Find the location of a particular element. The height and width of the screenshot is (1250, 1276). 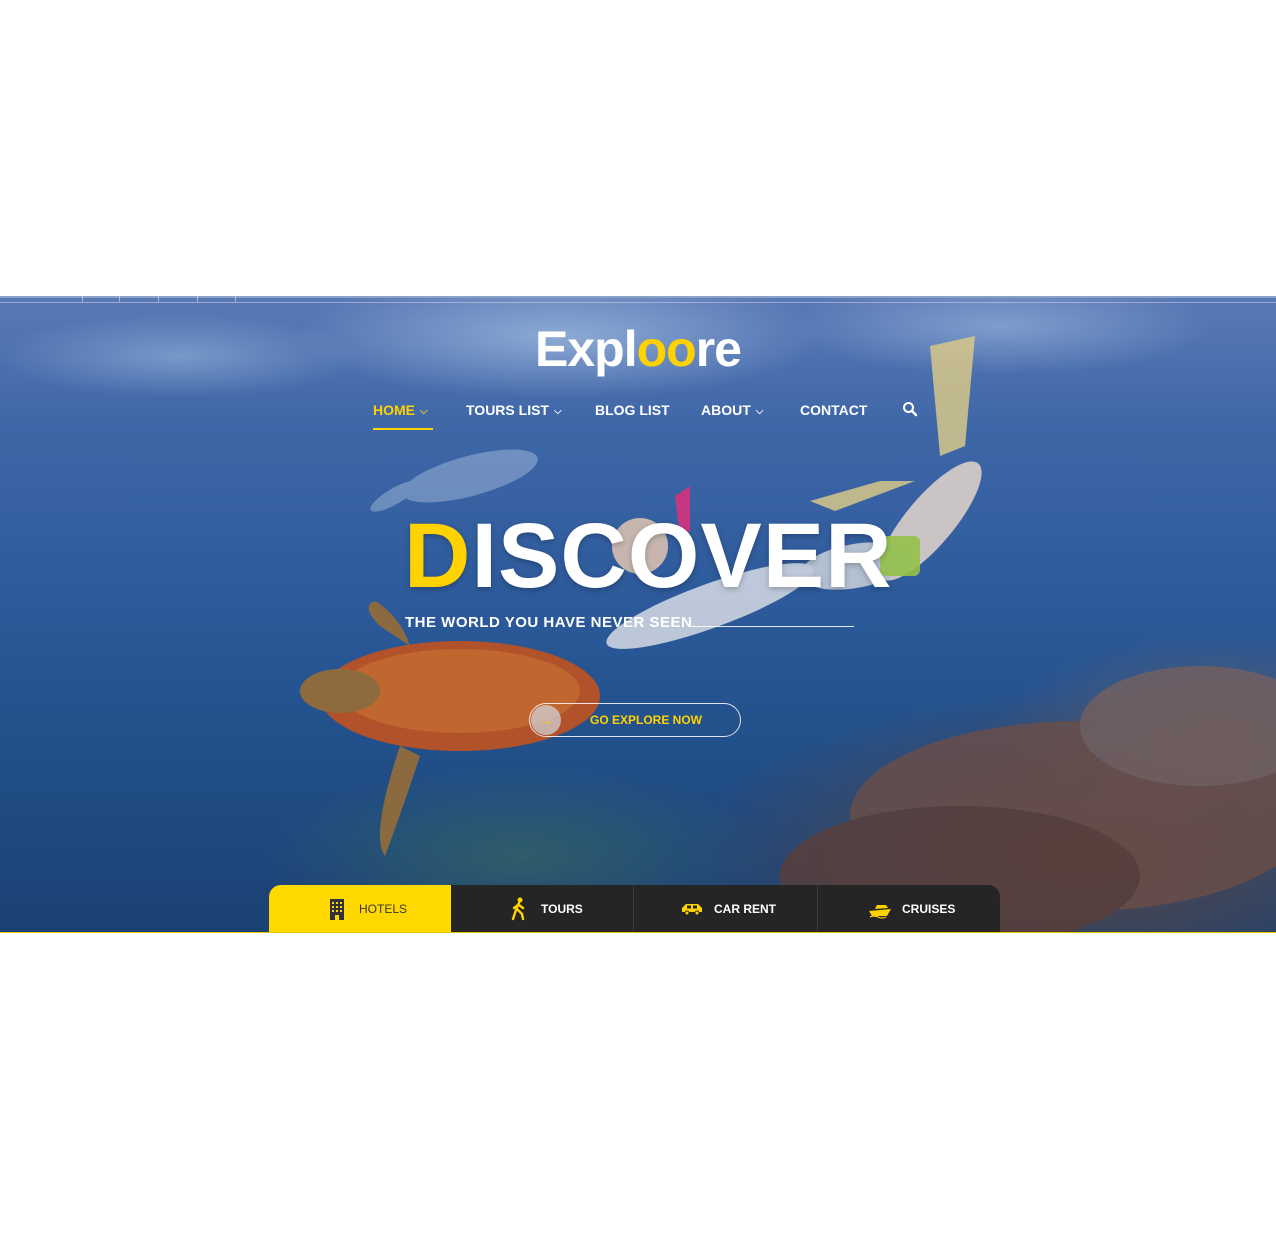

tab-tours-label: TOURS is located at coordinates (562, 909).